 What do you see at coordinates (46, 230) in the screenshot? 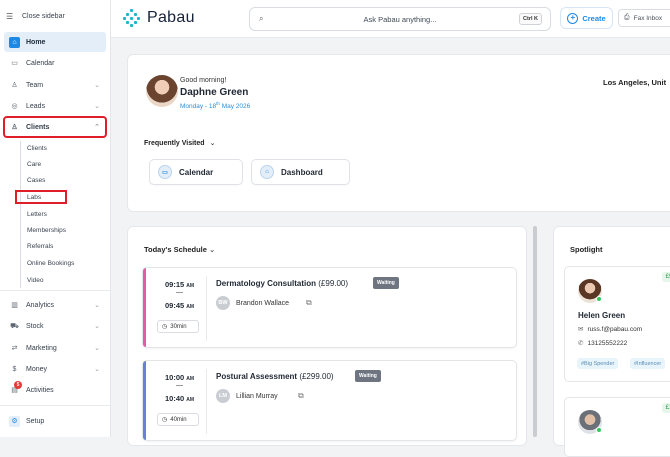
I see `sub-memberships: Memberships` at bounding box center [46, 230].